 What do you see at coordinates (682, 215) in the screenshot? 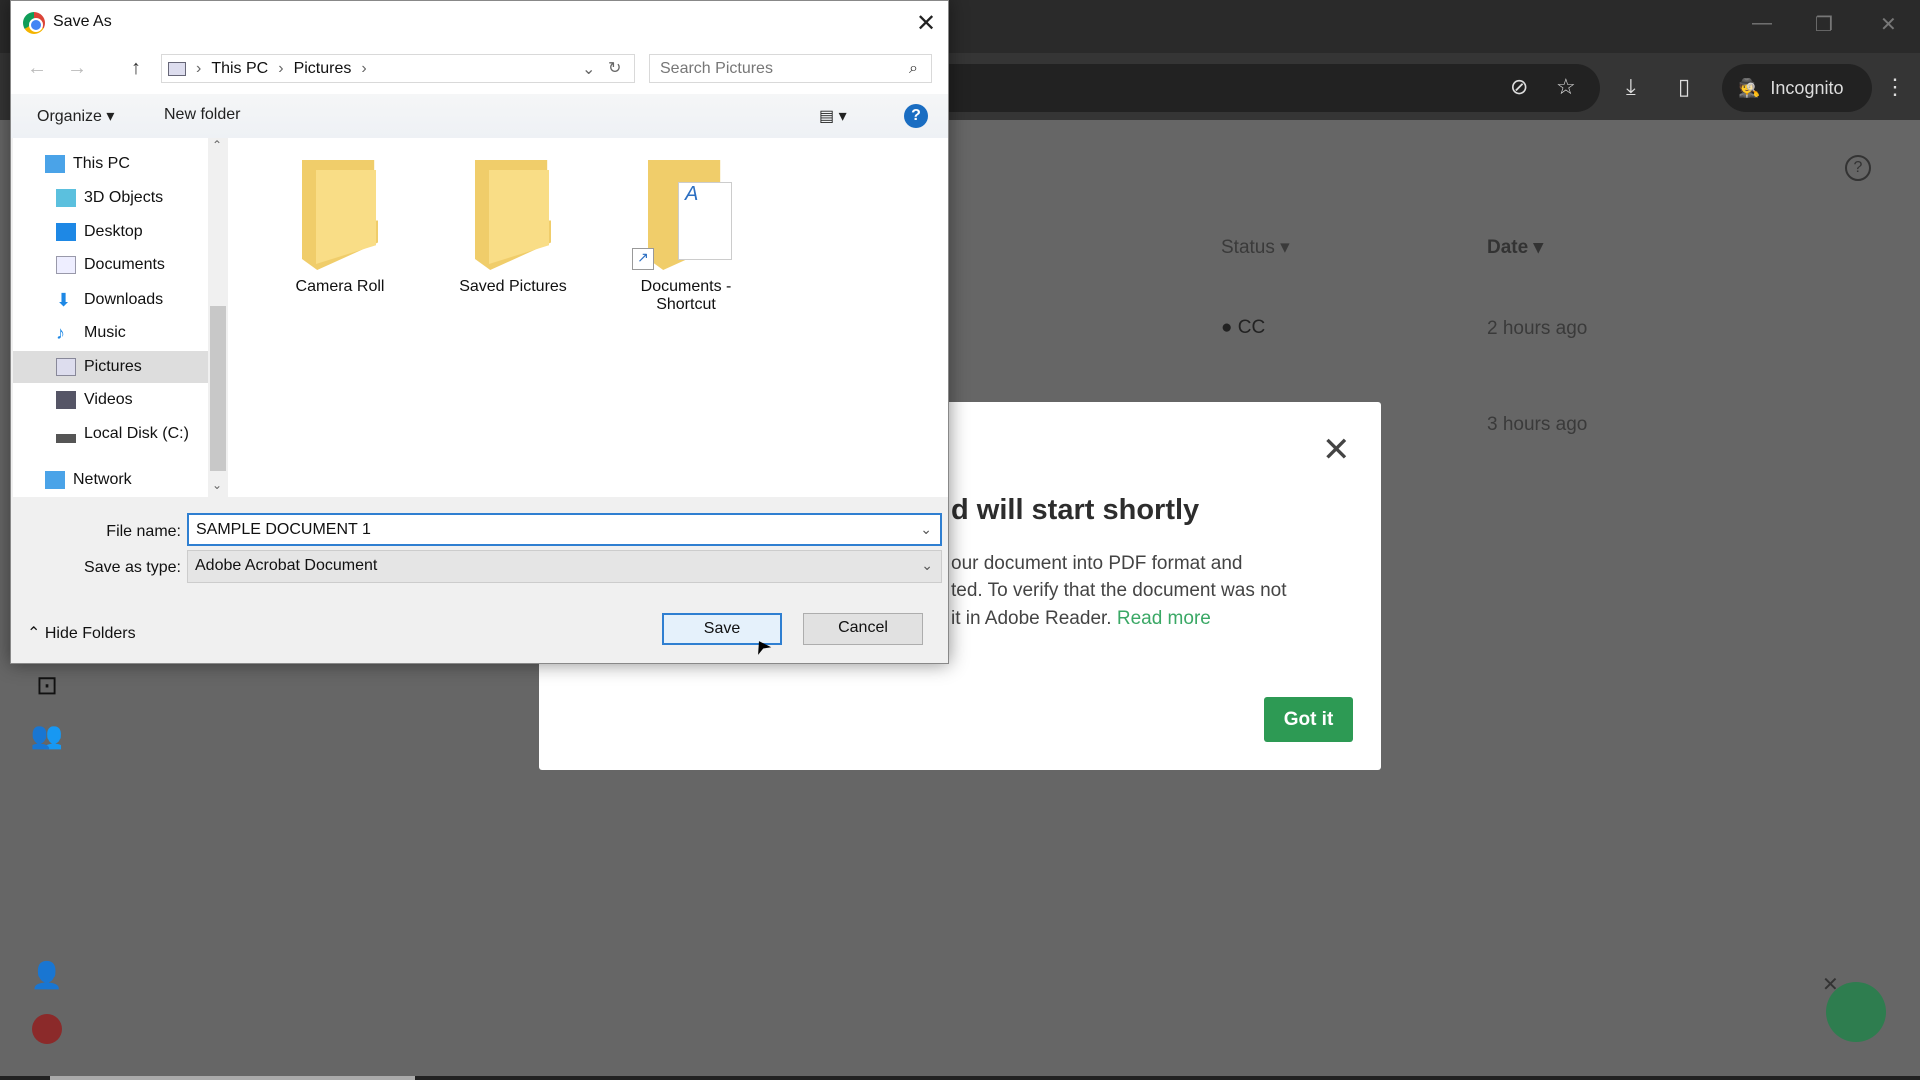
I see `shortcut-folder-icon: A ↗` at bounding box center [682, 215].